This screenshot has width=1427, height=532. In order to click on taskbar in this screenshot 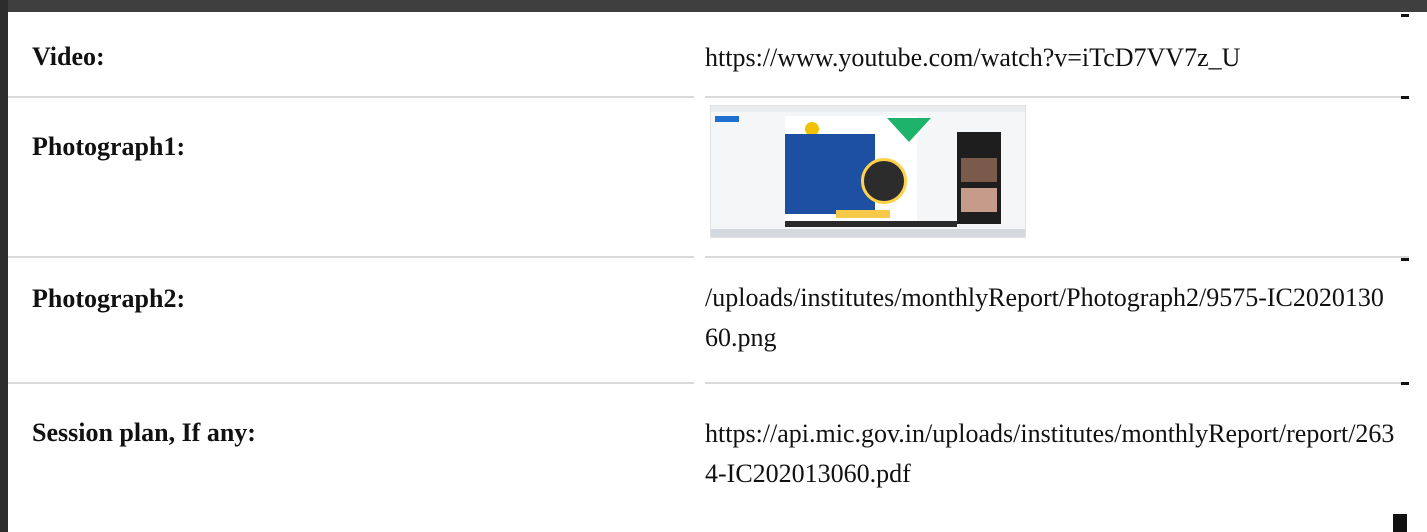, I will do `click(868, 233)`.